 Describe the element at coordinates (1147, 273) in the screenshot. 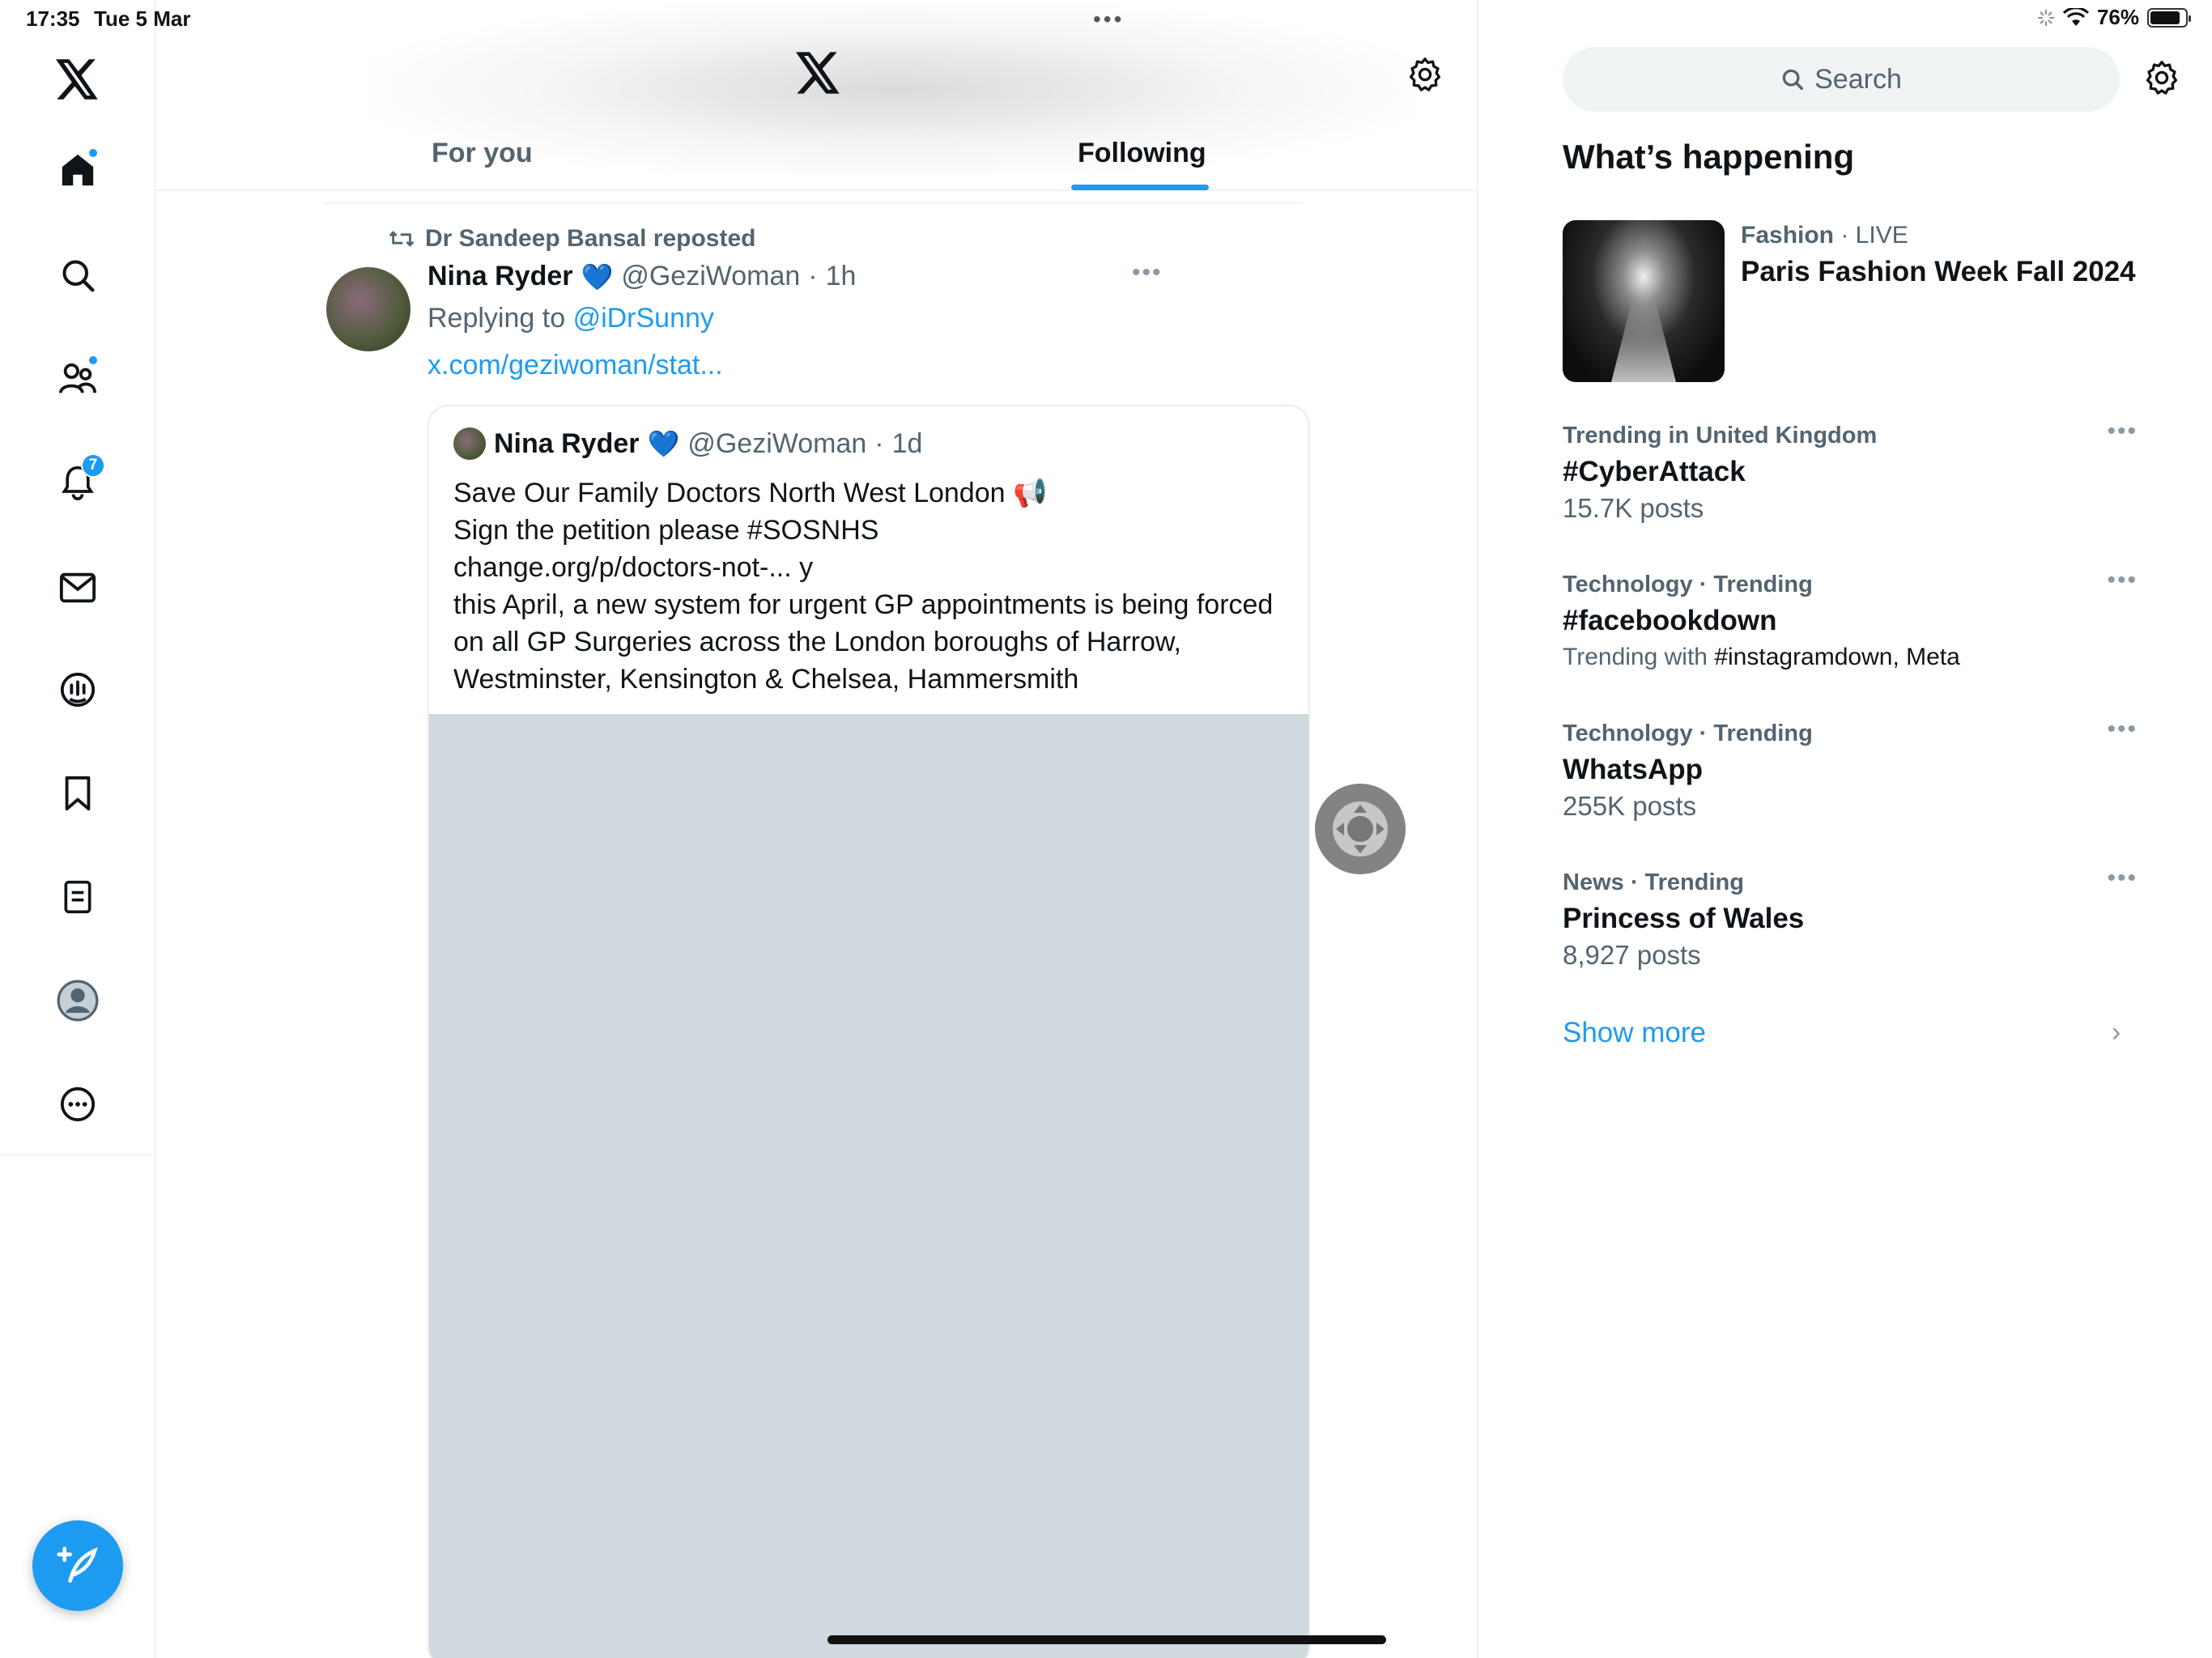

I see `post-more-button: •••` at that location.